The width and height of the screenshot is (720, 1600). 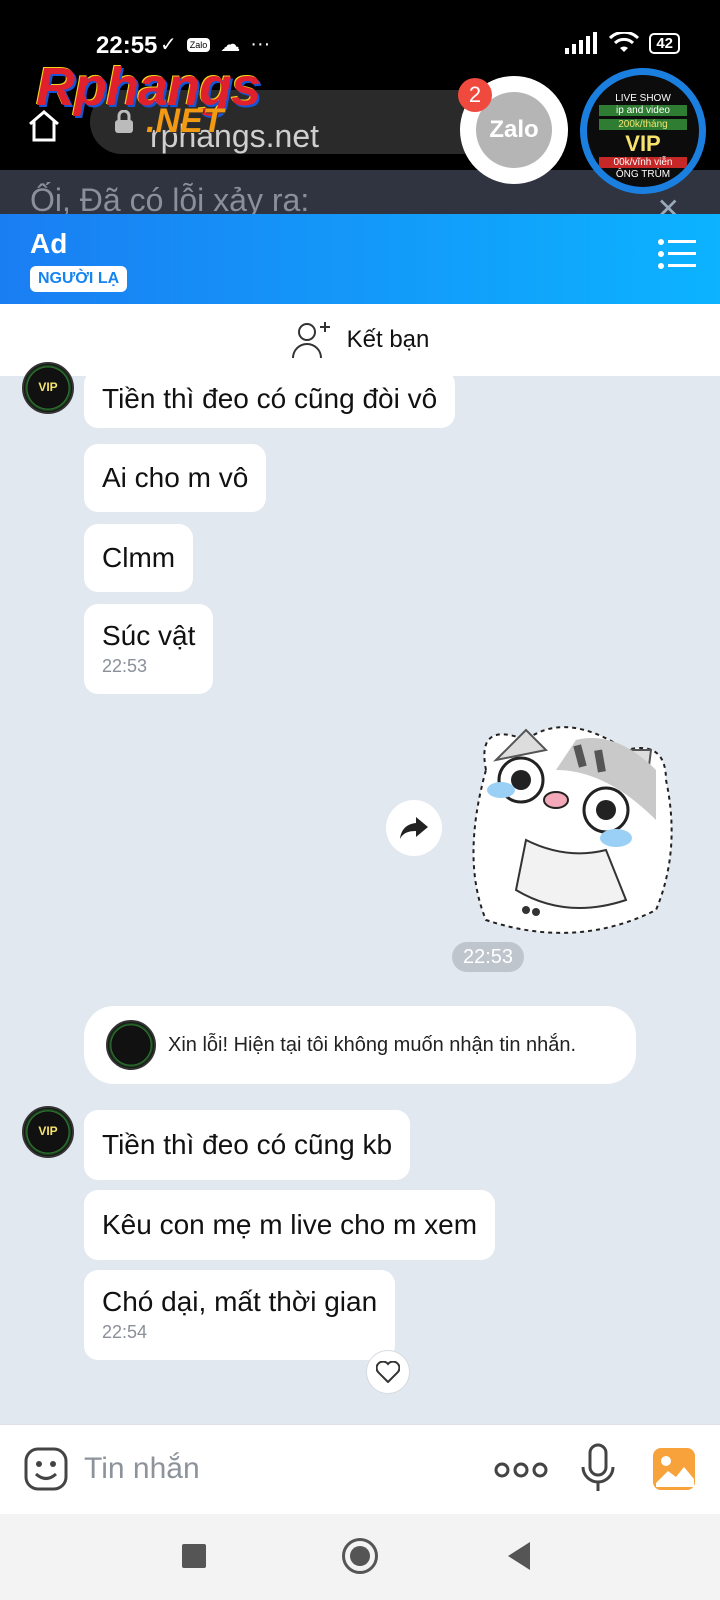 I want to click on vip-text-line: 00k/vĩnh viễn, so click(x=643, y=162).